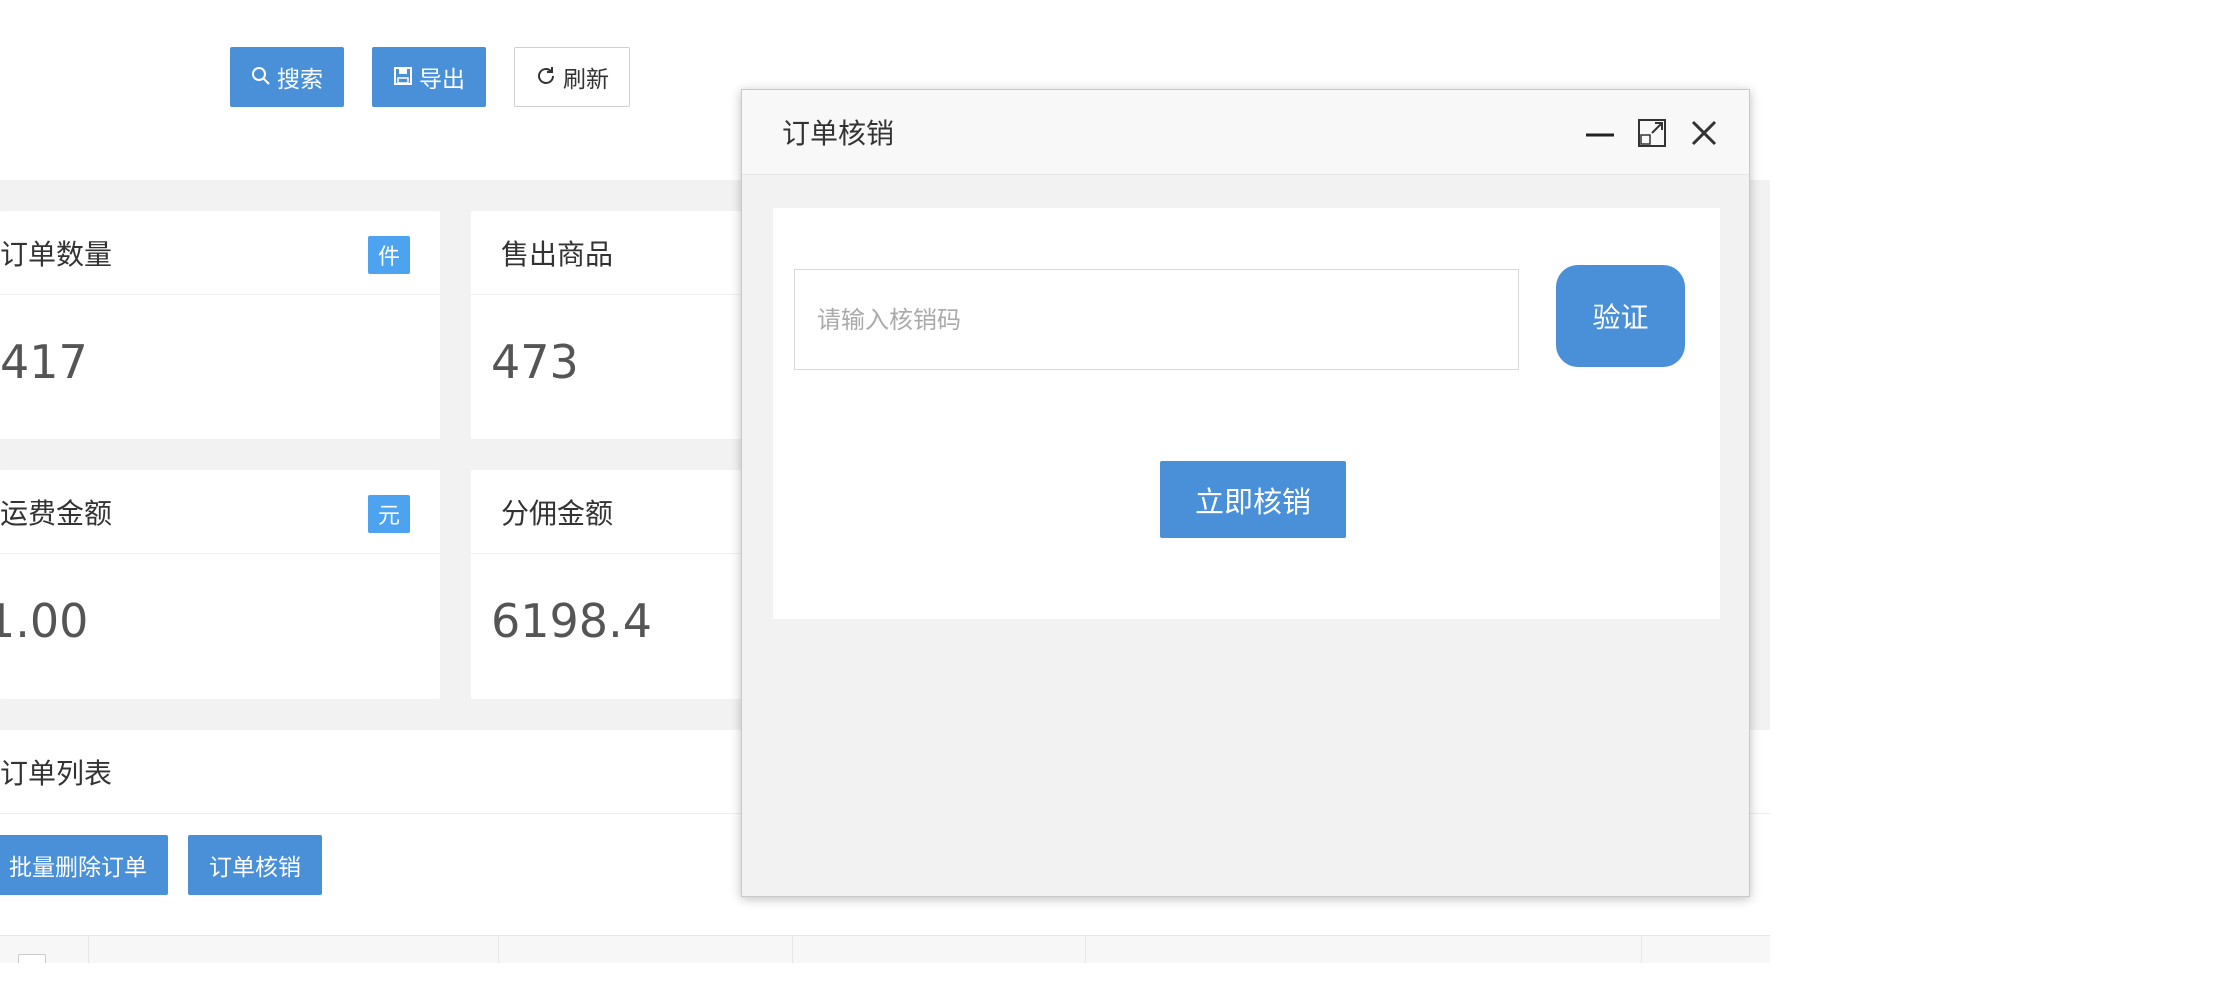  Describe the element at coordinates (78, 868) in the screenshot. I see `batch-delete-label: 批量删除订单` at that location.